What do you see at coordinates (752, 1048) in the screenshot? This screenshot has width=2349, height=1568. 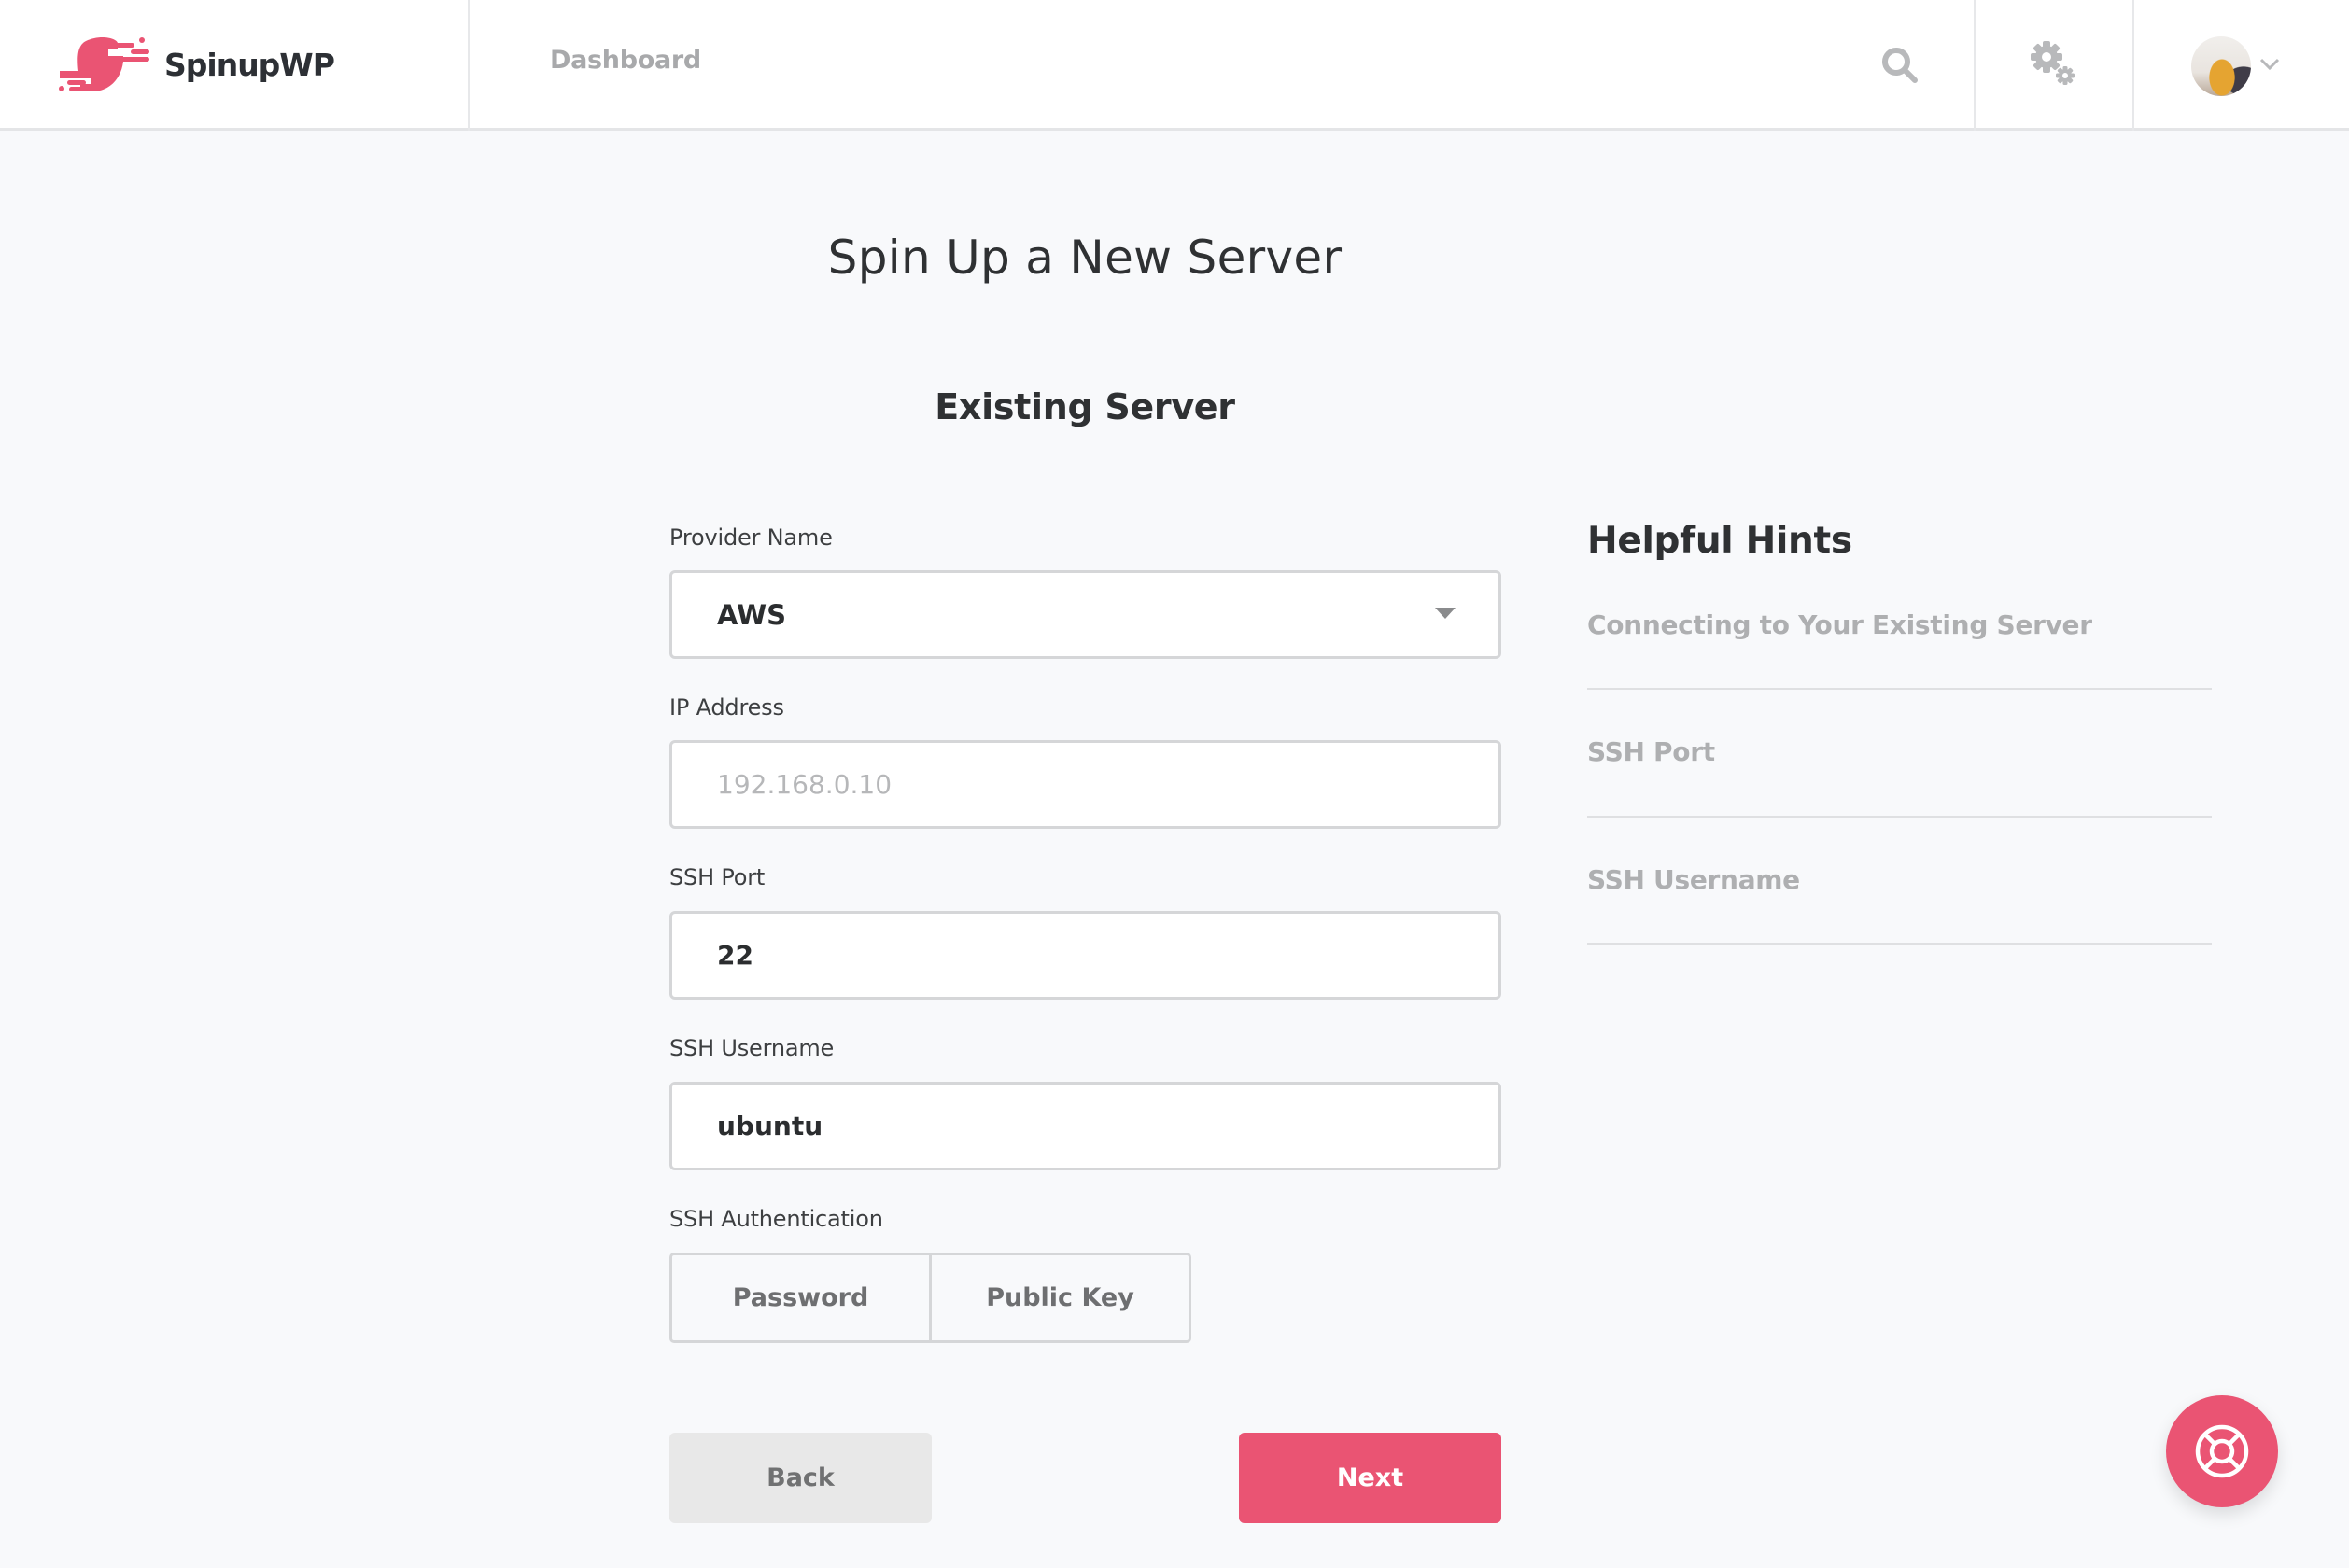 I see `ssh-username-label: SSH Username` at bounding box center [752, 1048].